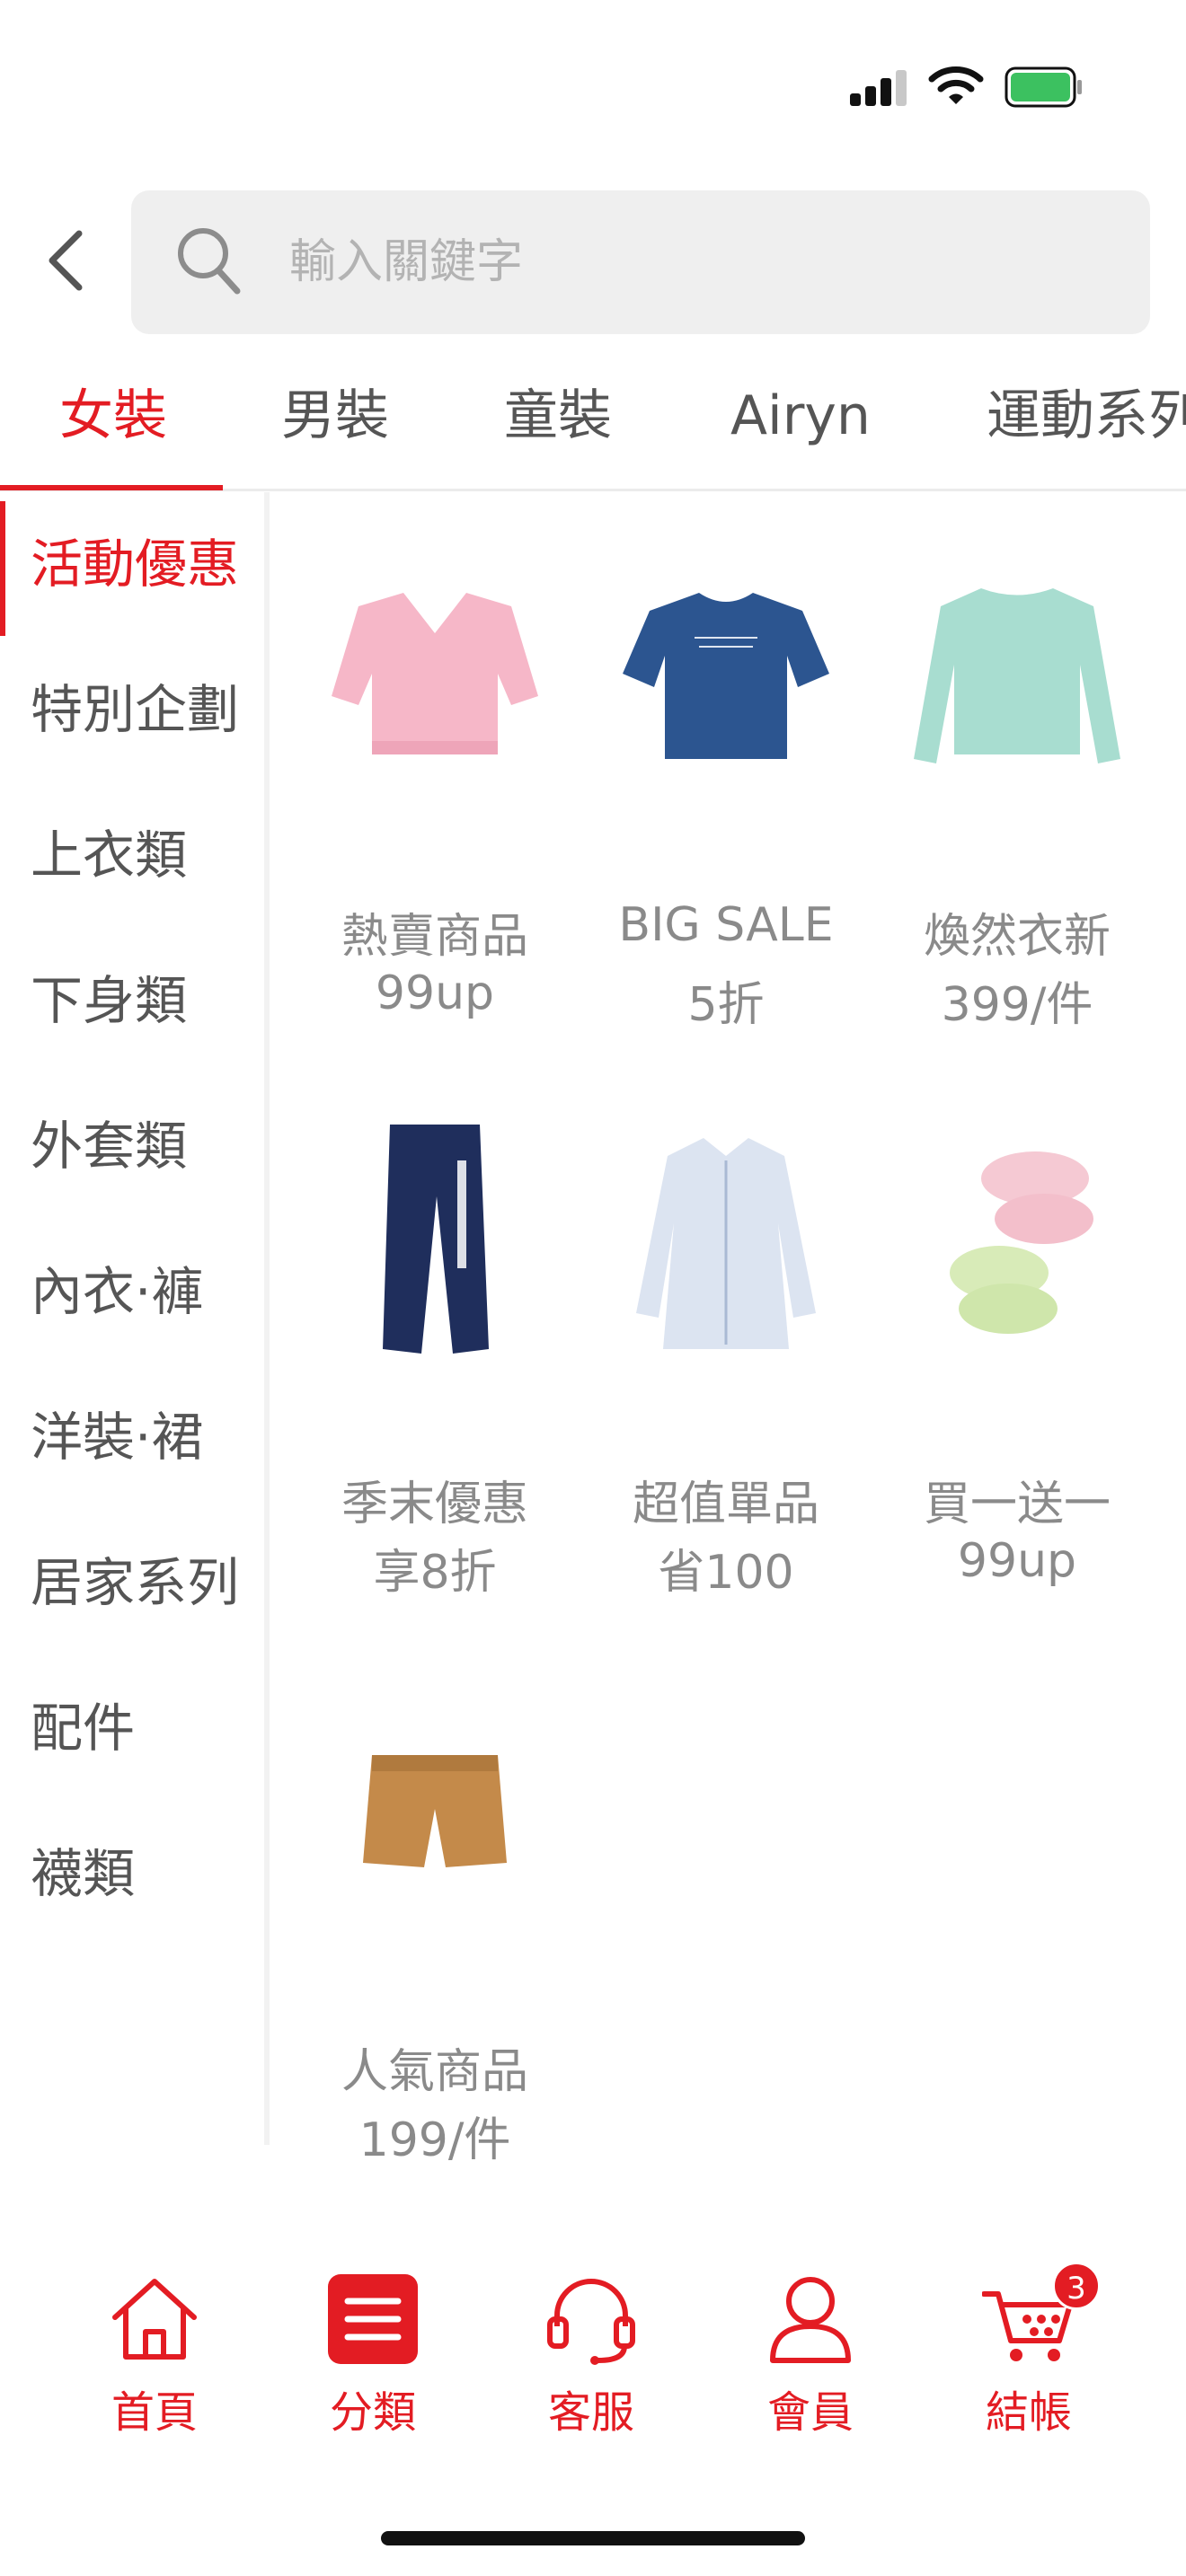 This screenshot has width=1186, height=2576. I want to click on sidebar-item-outerwear: 外套類, so click(132, 1146).